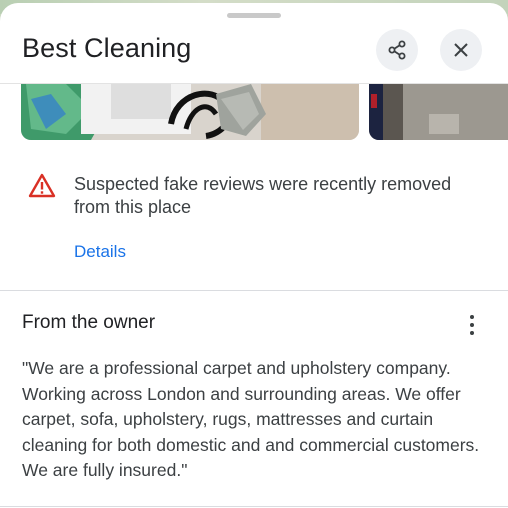  I want to click on more-vert-icon, so click(472, 325).